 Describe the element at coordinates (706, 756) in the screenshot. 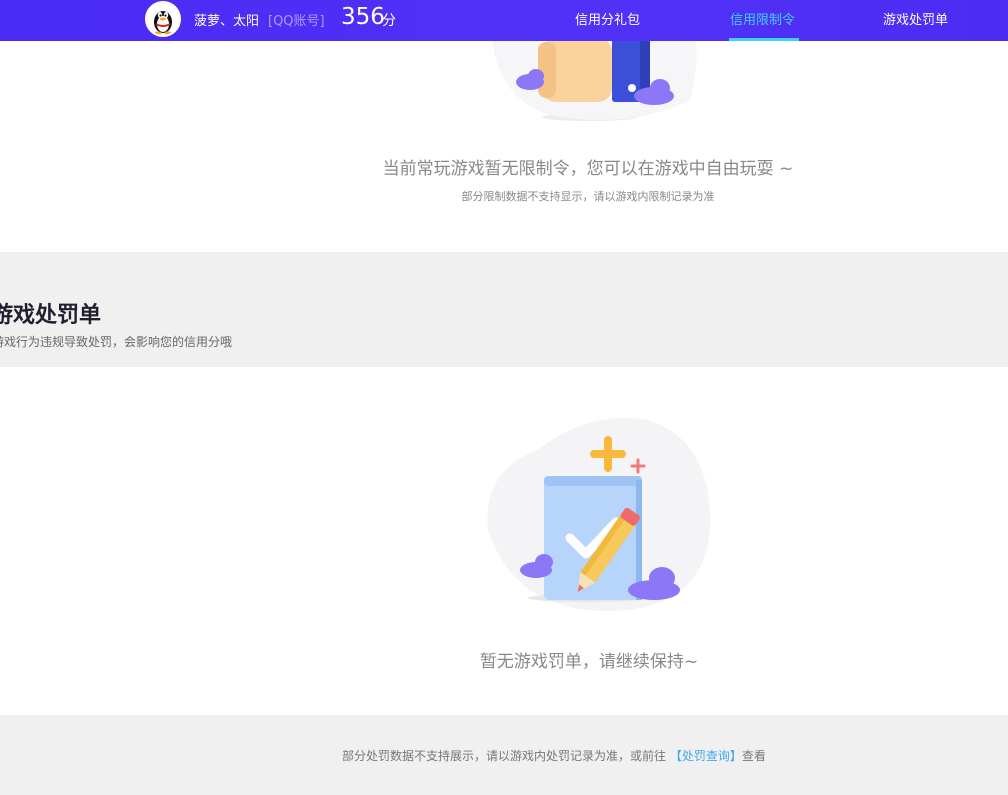

I see `penalty-query-link: 【处罚查询】` at that location.